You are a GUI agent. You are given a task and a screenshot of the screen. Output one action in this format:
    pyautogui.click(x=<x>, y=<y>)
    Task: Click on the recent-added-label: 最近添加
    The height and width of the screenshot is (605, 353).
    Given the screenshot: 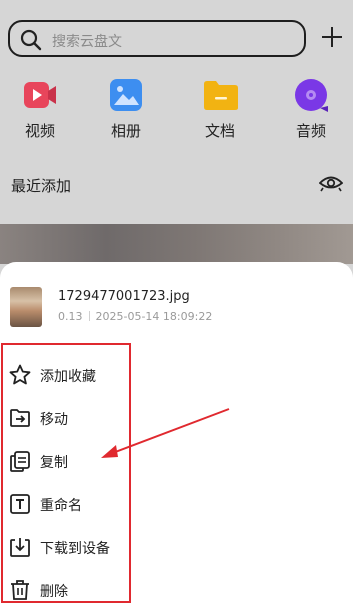 What is the action you would take?
    pyautogui.click(x=41, y=186)
    